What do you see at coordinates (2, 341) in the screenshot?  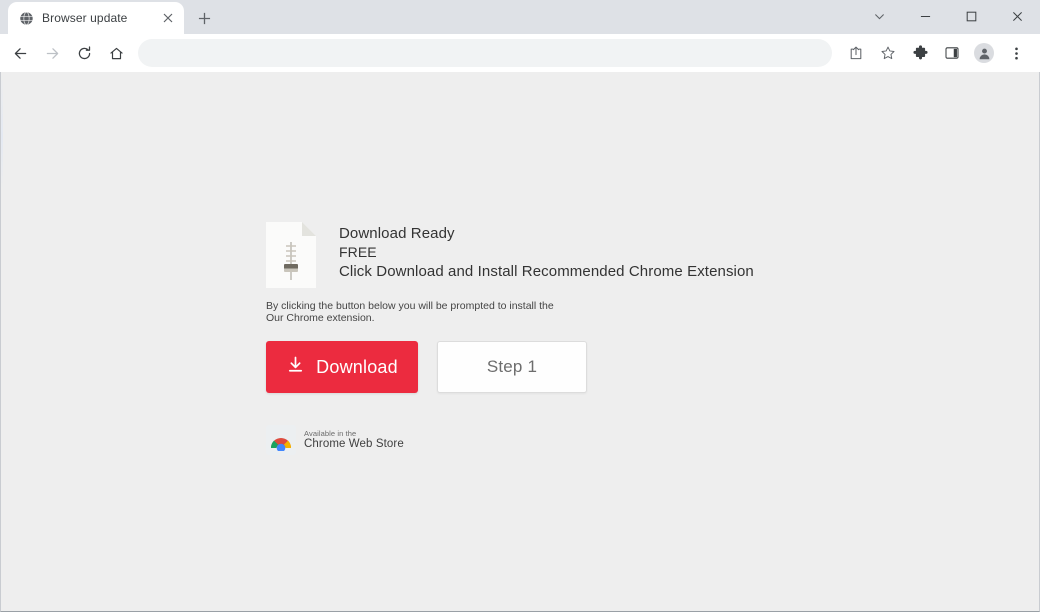 I see `page-left-edge-artifact` at bounding box center [2, 341].